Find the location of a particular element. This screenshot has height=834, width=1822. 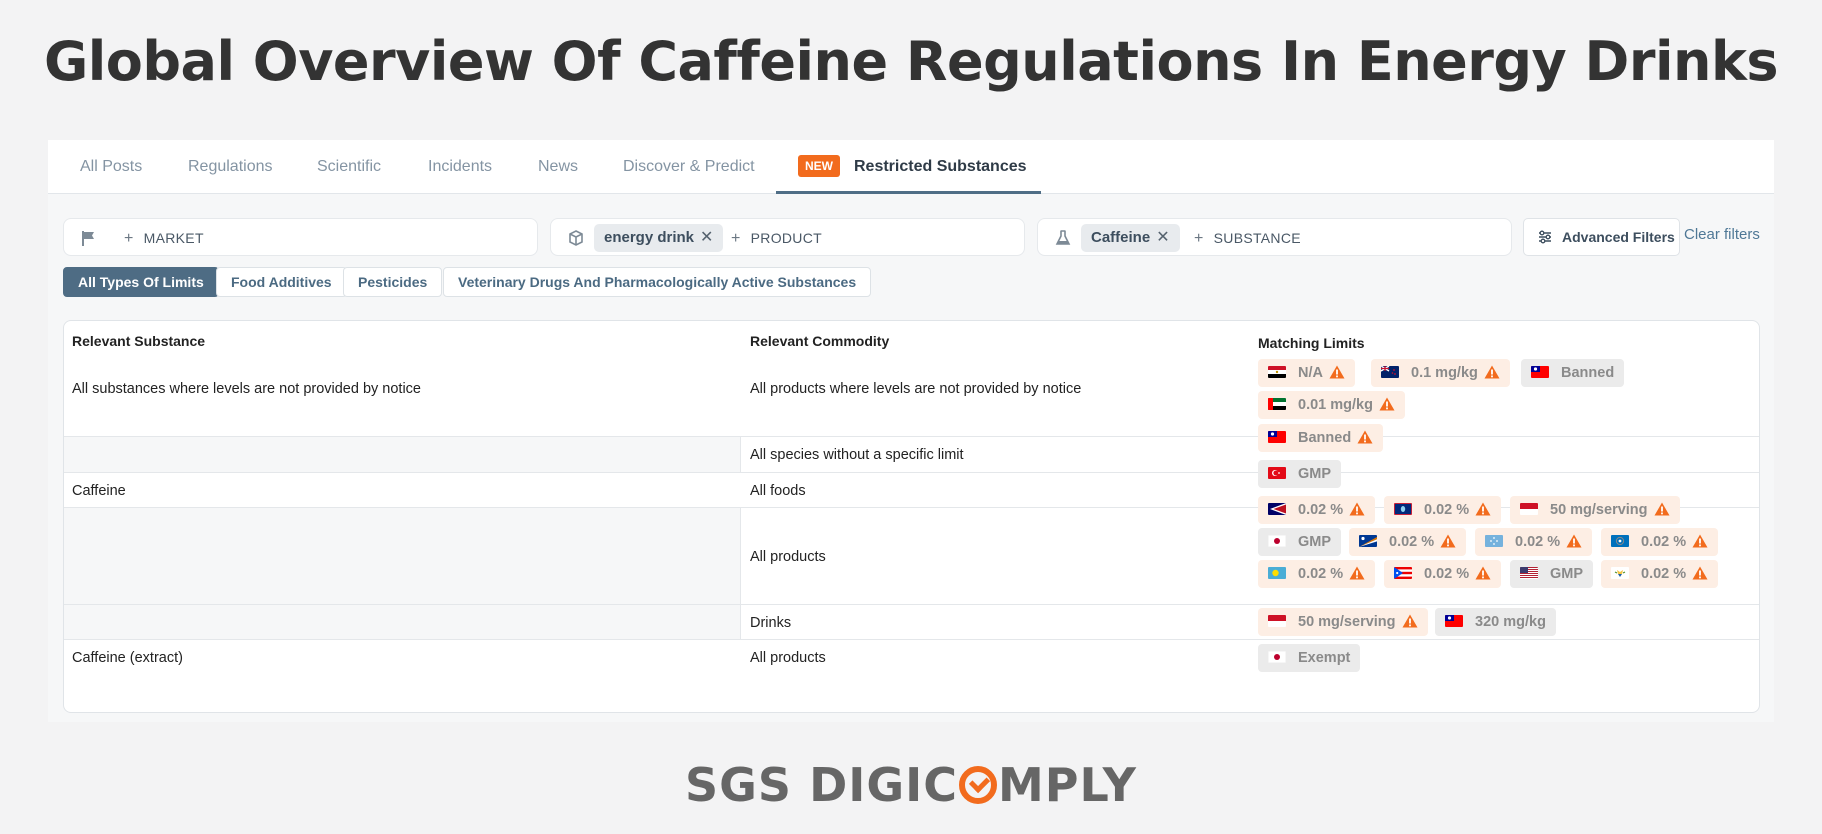

limit-badge: N/A is located at coordinates (1306, 373).